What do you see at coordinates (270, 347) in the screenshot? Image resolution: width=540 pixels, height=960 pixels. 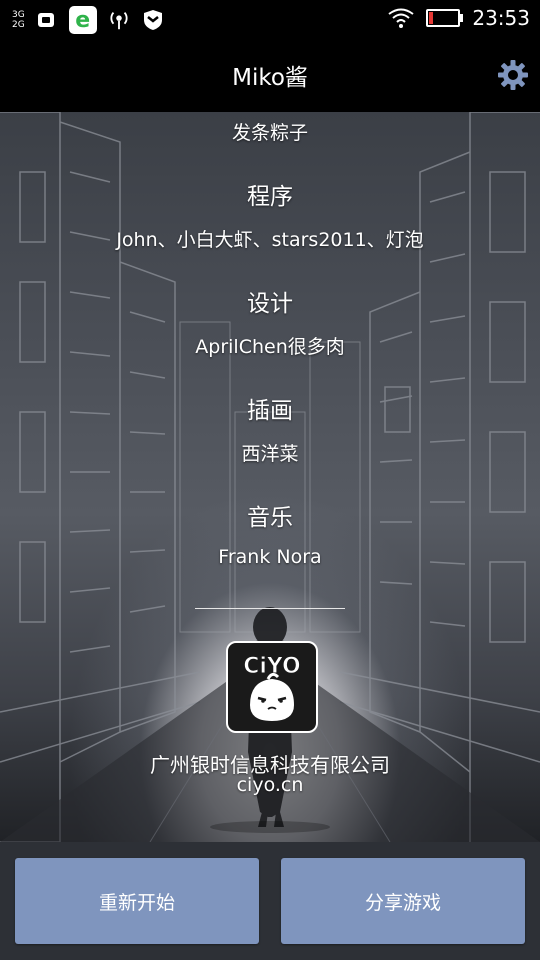 I see `credit-names-design: AprilChen很多肉` at bounding box center [270, 347].